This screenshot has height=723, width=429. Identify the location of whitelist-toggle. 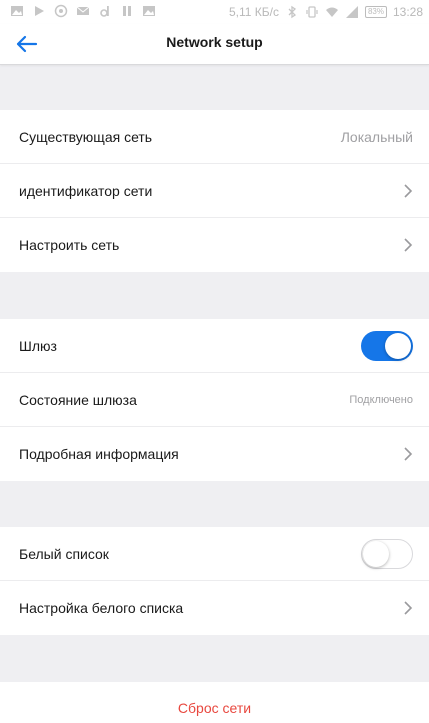
(387, 553).